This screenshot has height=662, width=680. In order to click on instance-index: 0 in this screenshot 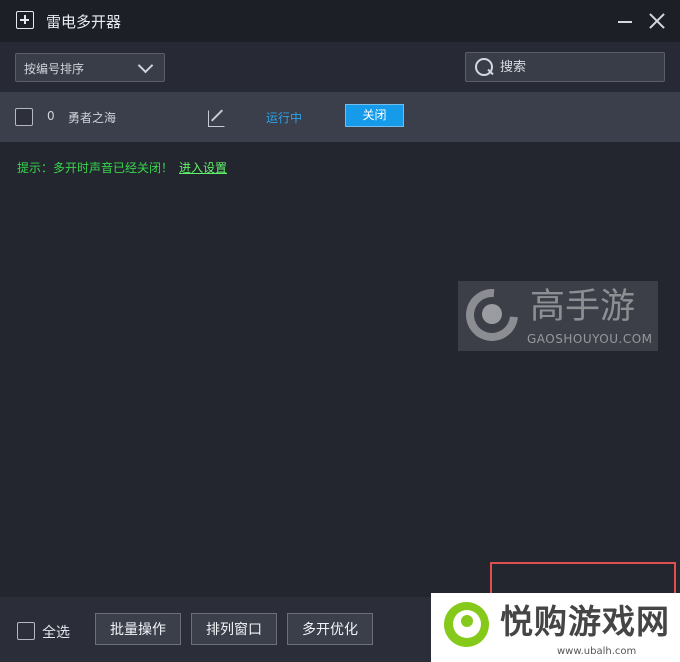, I will do `click(51, 116)`.